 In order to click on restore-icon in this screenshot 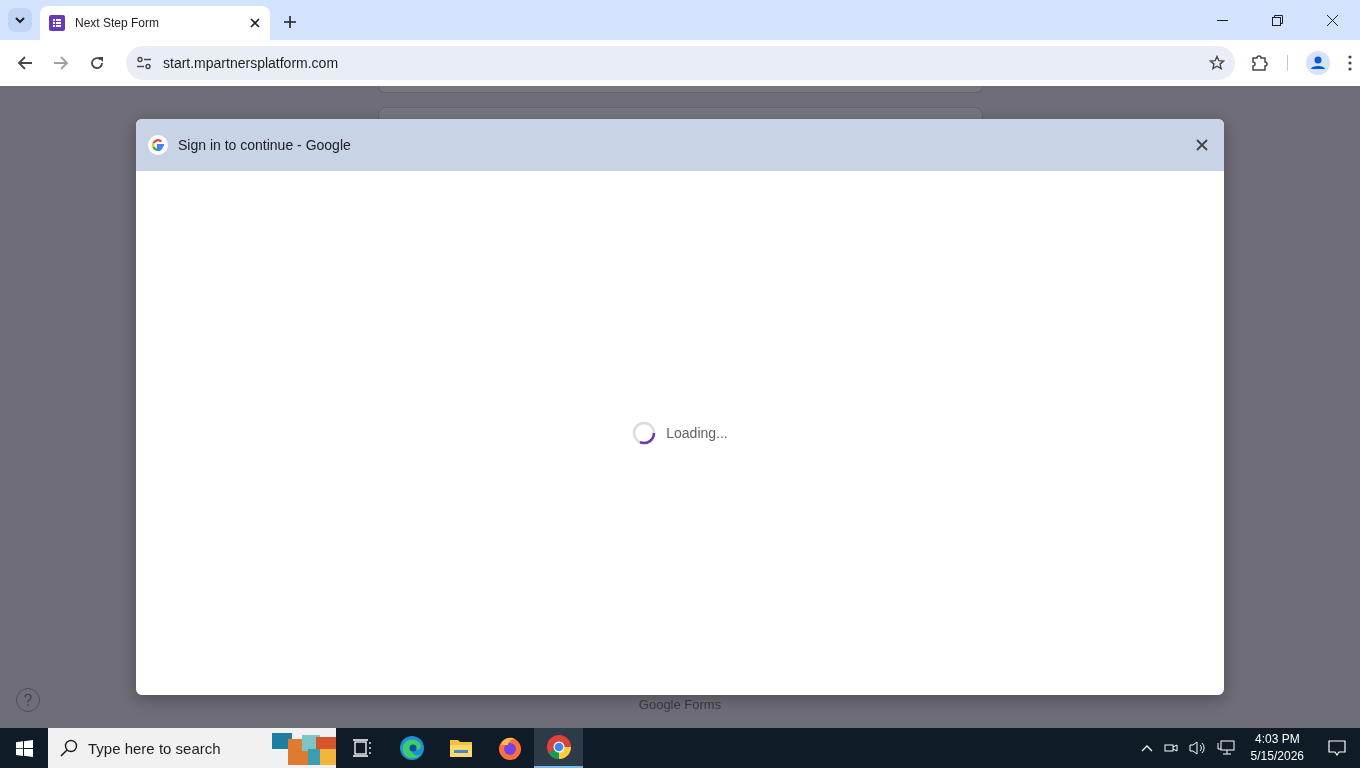, I will do `click(1277, 20)`.